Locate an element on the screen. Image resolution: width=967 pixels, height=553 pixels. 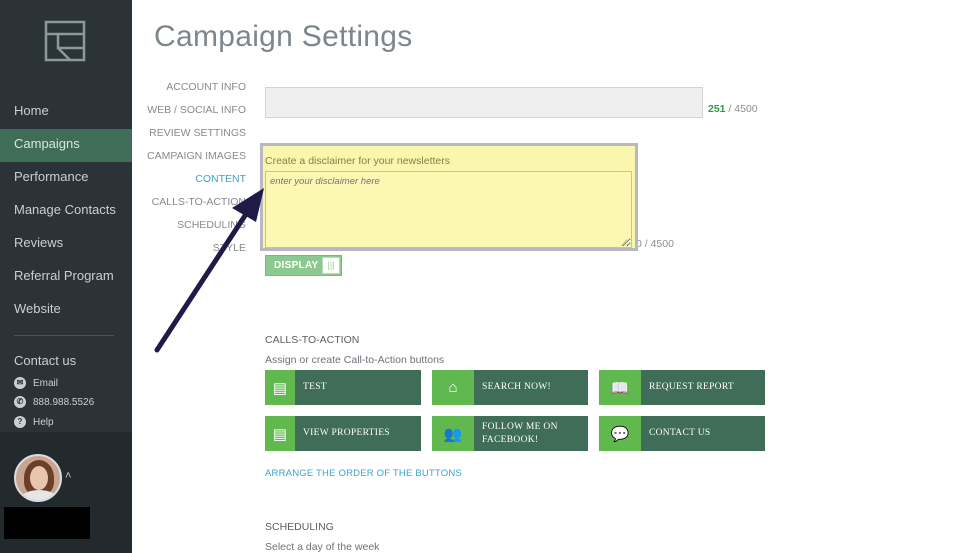
cta-button-search-now: ⌂ SEARCH NOW! is located at coordinates (510, 387).